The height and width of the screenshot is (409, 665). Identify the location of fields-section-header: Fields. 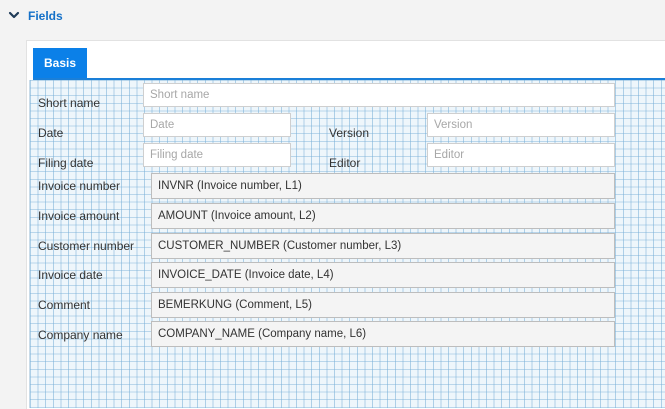
(332, 16).